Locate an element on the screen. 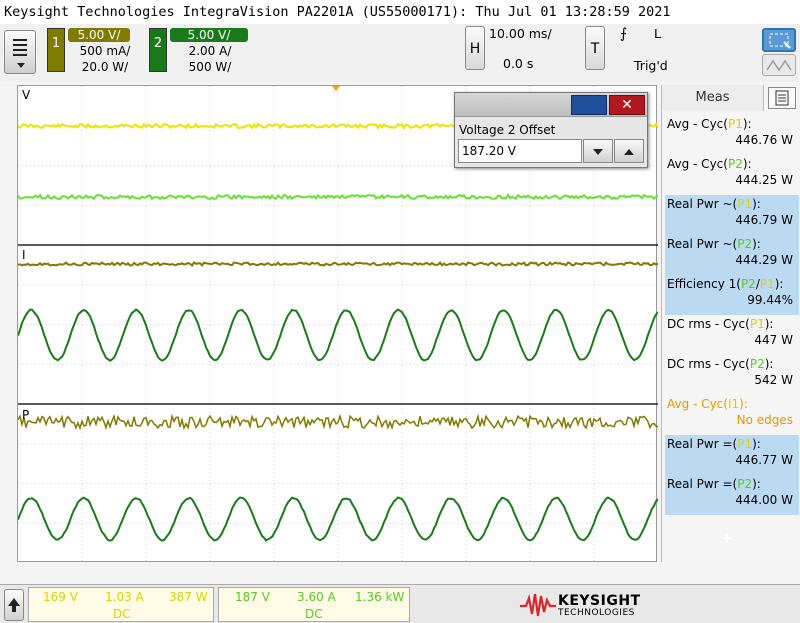 Image resolution: width=800 pixels, height=623 pixels. meas-value: 444.25 W is located at coordinates (764, 180).